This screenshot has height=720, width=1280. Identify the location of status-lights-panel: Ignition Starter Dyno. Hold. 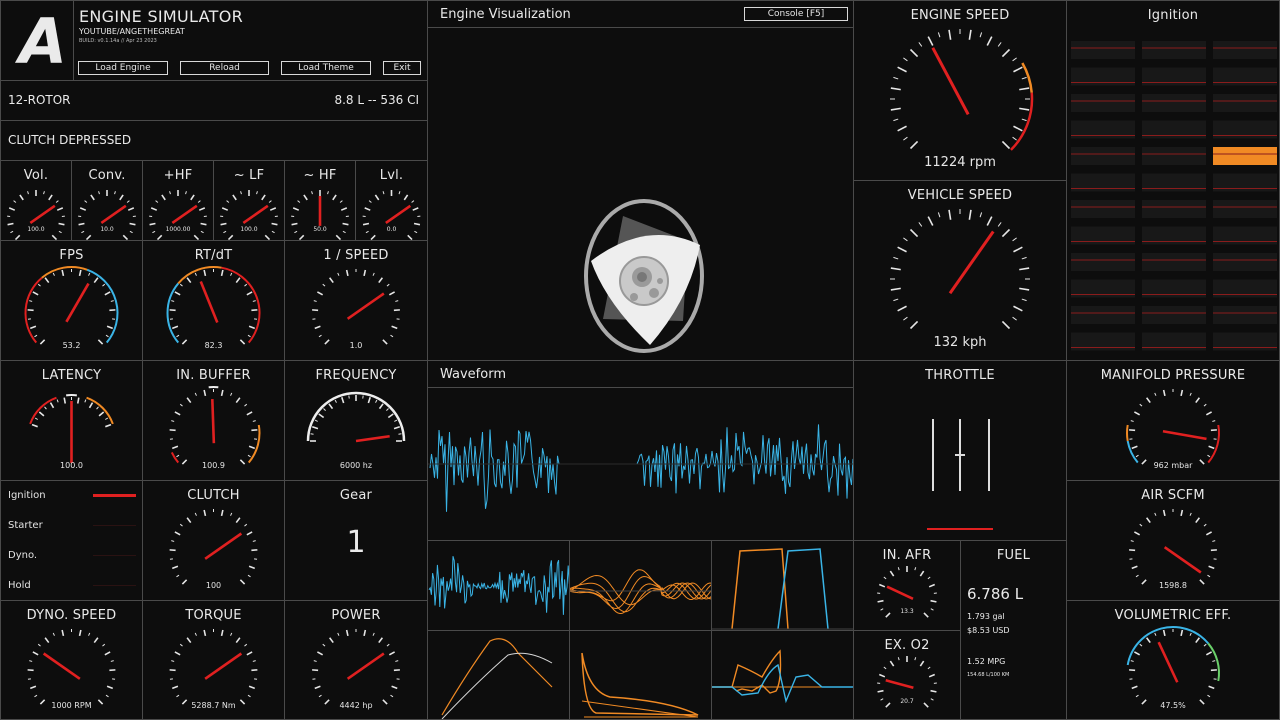
(71, 540).